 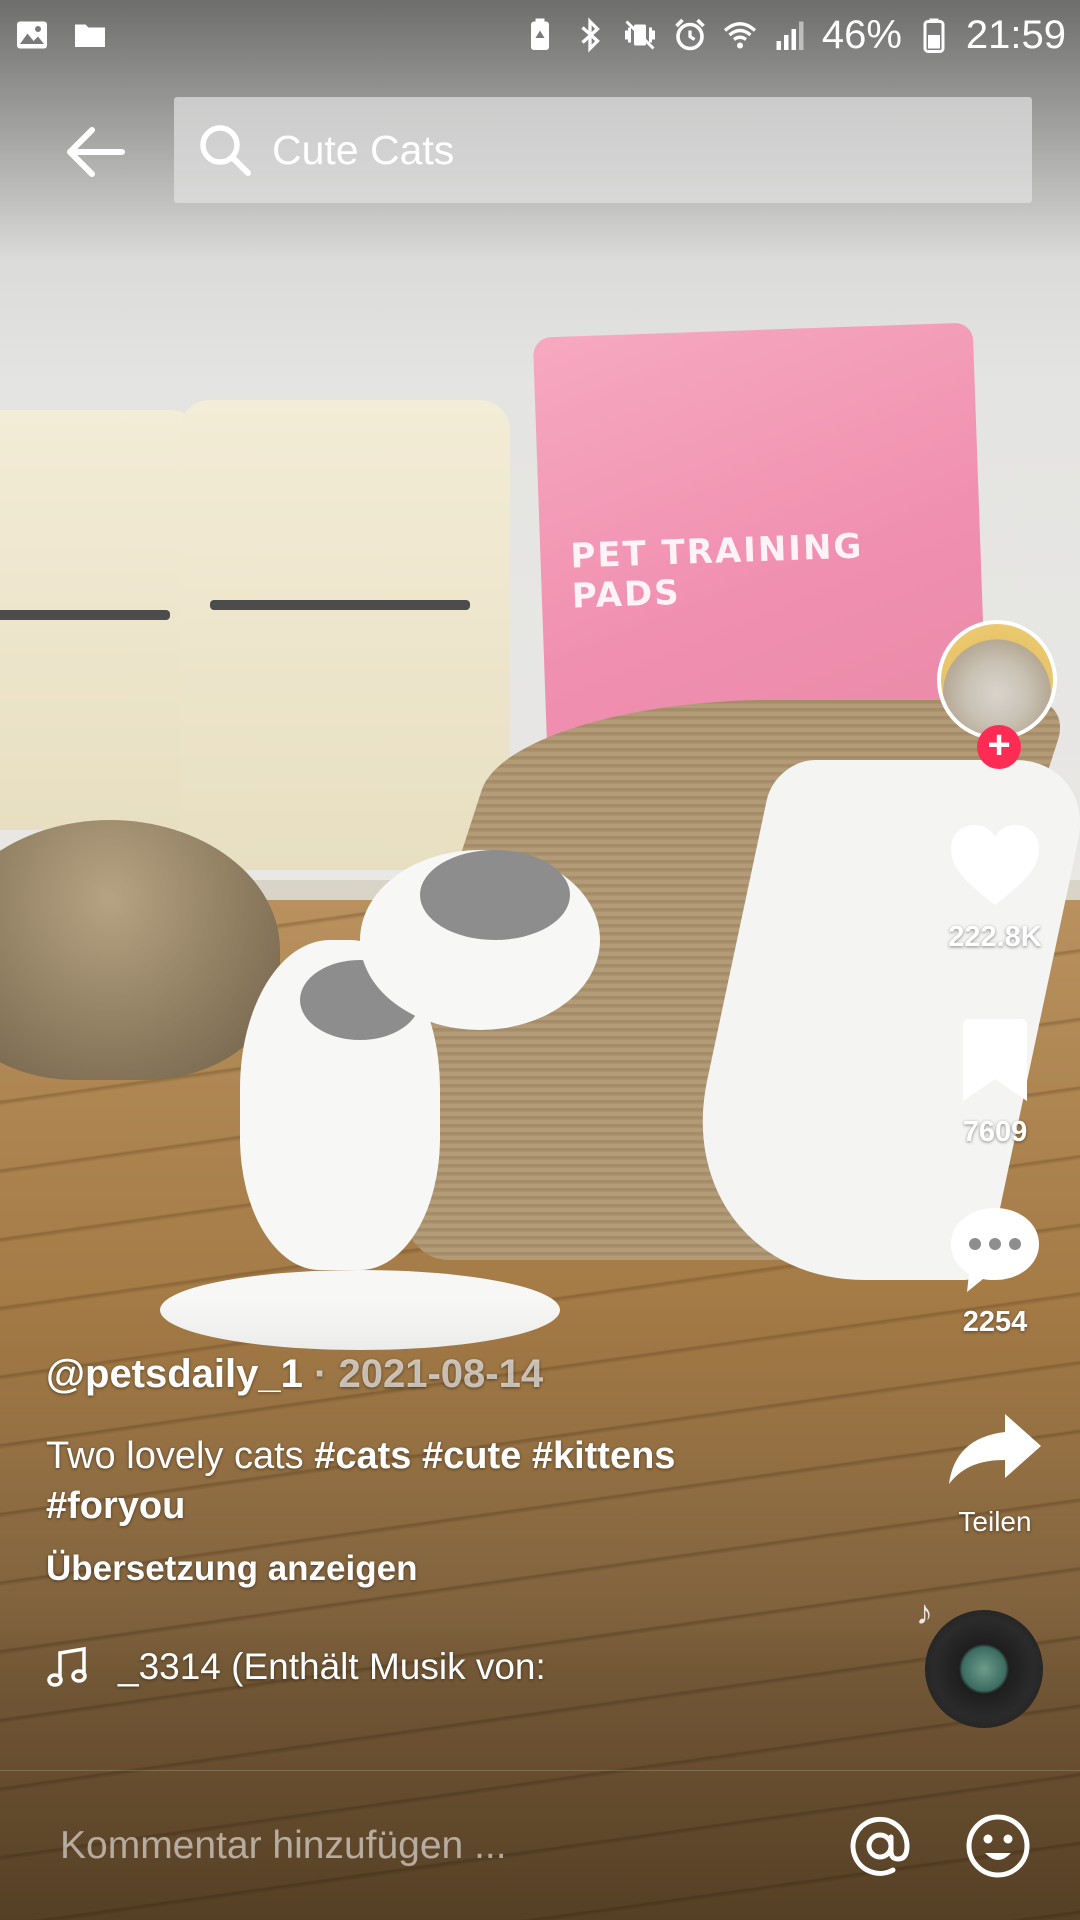 I want to click on comment-bar, so click(x=540, y=1845).